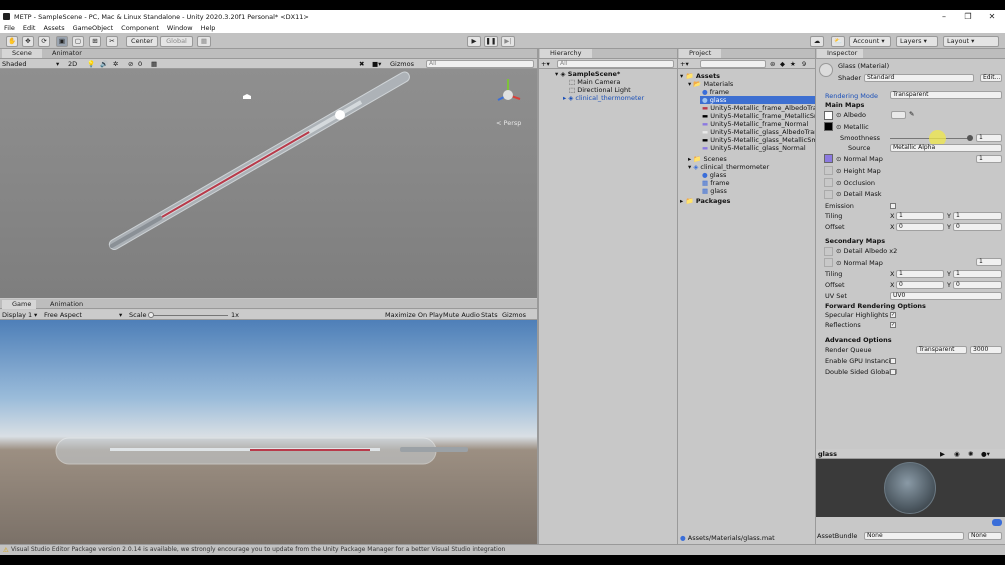 Image resolution: width=1005 pixels, height=565 pixels. Describe the element at coordinates (104, 64) in the screenshot. I see `audio-toggle-icon: 🔊` at that location.